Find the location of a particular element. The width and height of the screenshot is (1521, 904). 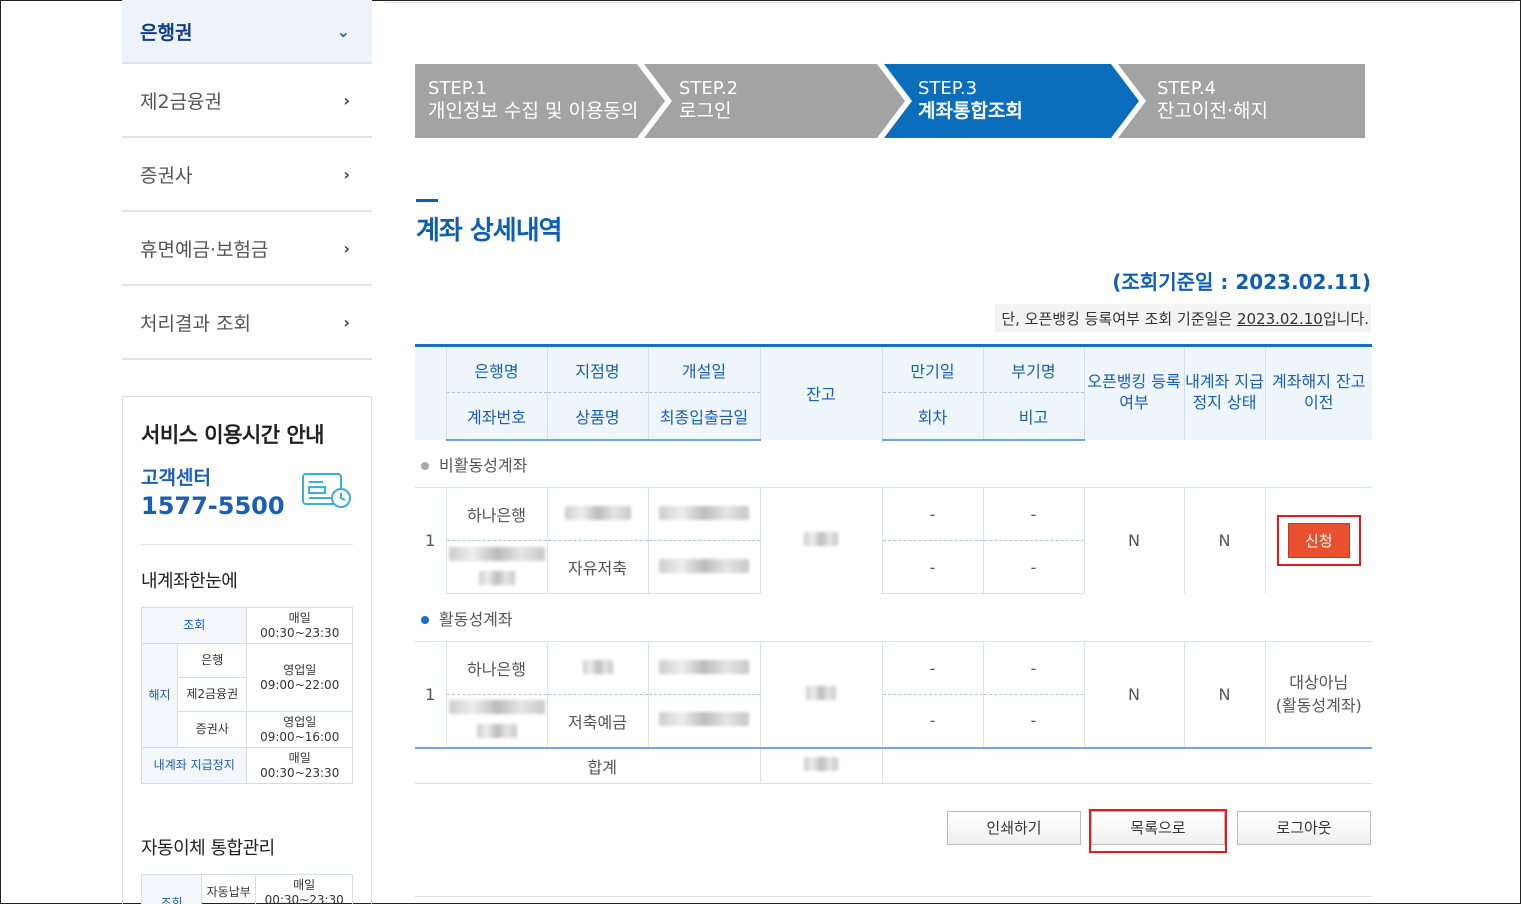

print-button: 인쇄하기 is located at coordinates (1014, 828).